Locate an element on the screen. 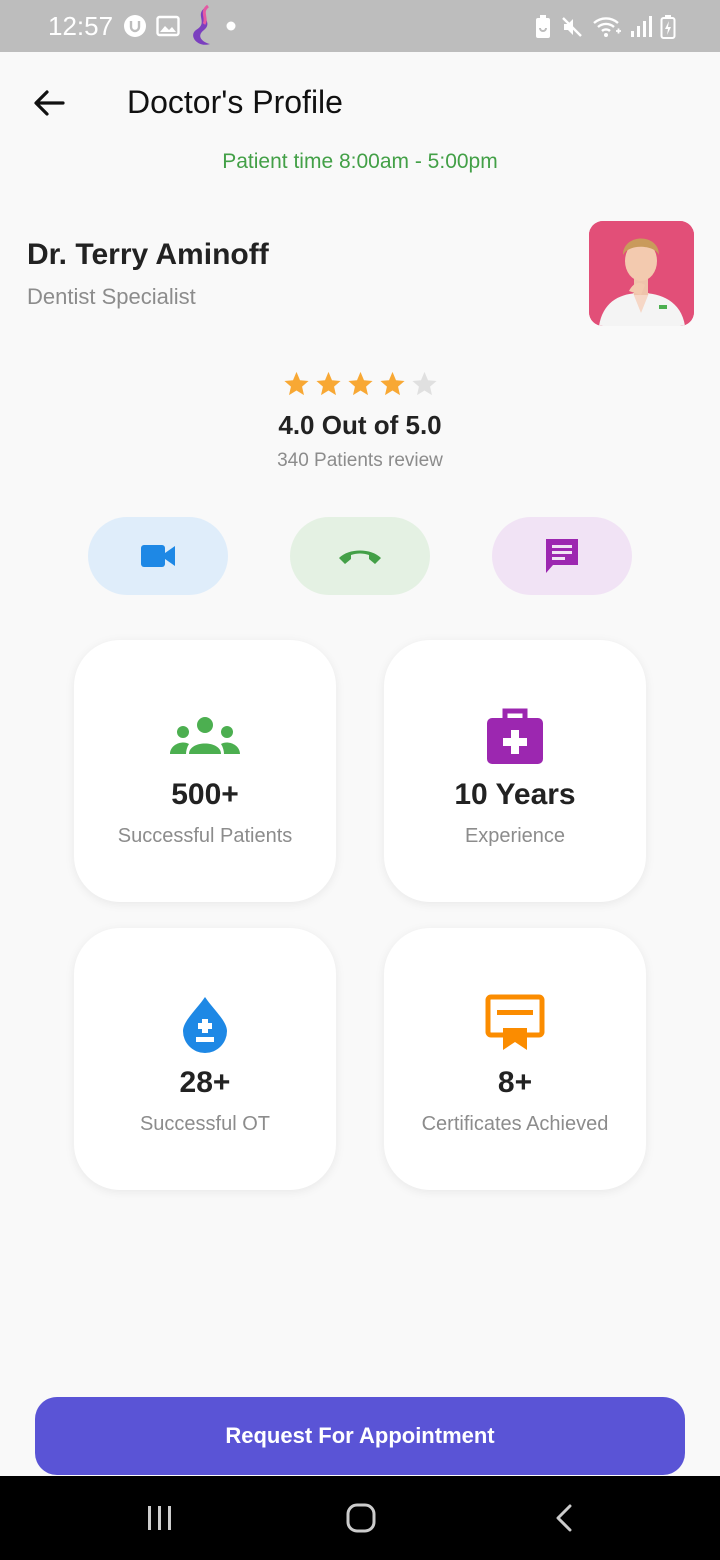 The image size is (720, 1560). chevron-left-icon is located at coordinates (564, 1518).